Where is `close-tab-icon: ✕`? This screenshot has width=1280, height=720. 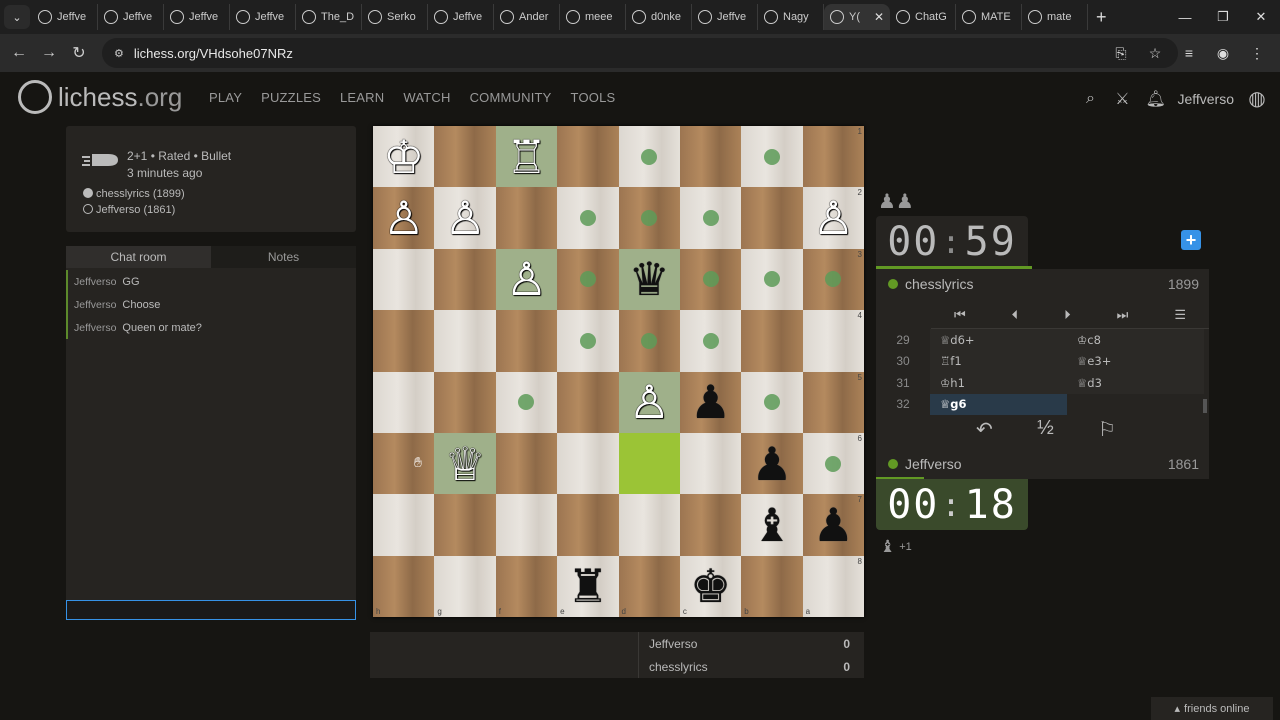
close-tab-icon: ✕ is located at coordinates (879, 17).